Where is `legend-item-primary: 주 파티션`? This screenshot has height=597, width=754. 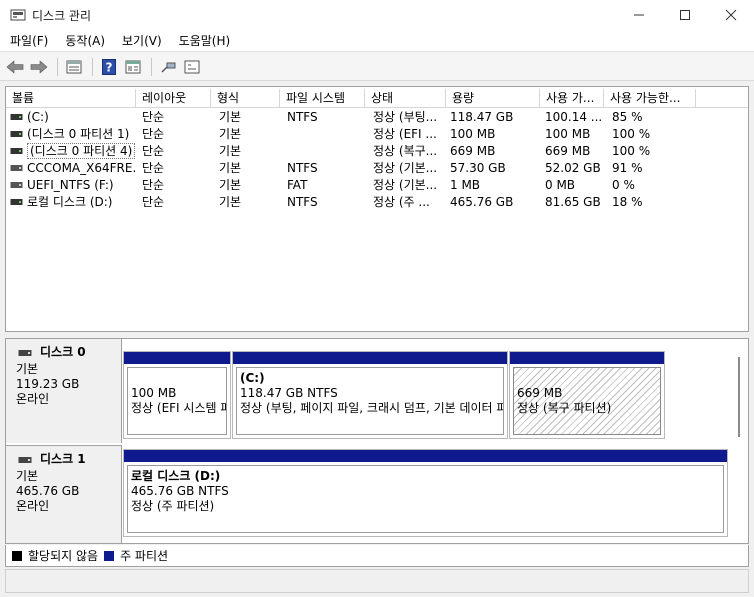 legend-item-primary: 주 파티션 is located at coordinates (136, 555).